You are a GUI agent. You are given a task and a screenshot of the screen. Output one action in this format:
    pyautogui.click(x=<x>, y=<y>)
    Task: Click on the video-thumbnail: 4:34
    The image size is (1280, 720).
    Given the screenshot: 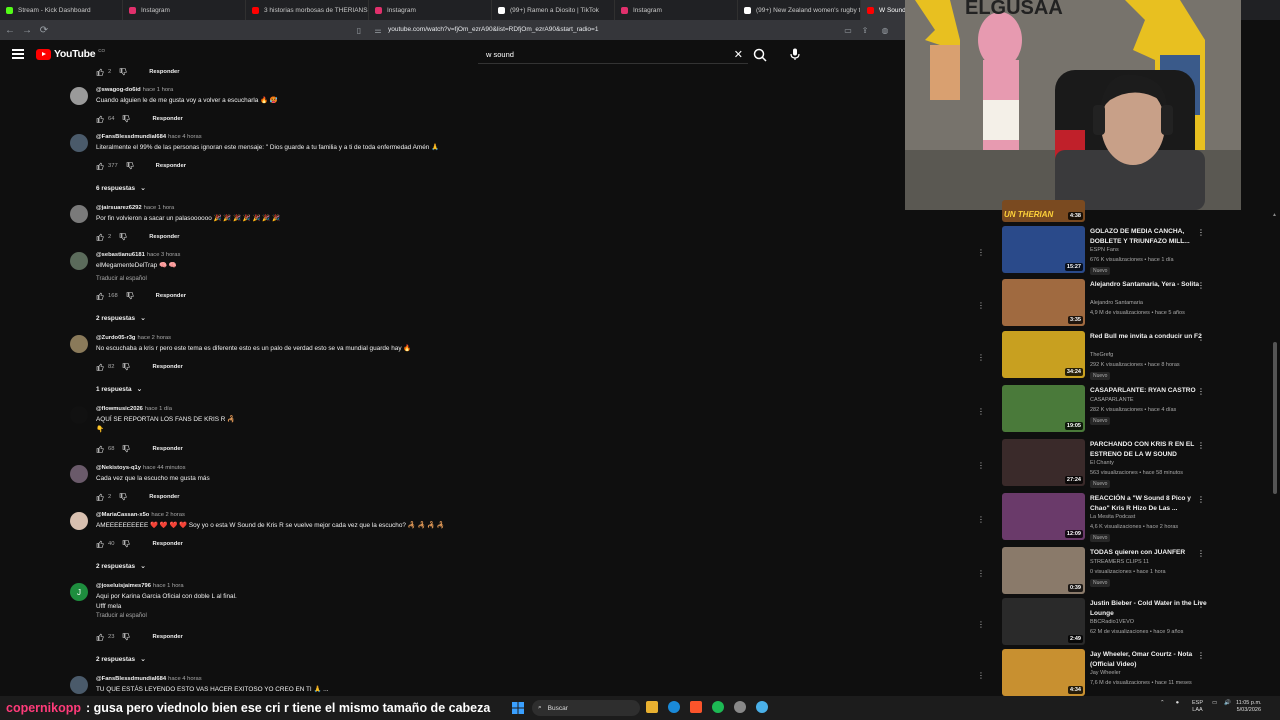 What is the action you would take?
    pyautogui.click(x=1043, y=672)
    